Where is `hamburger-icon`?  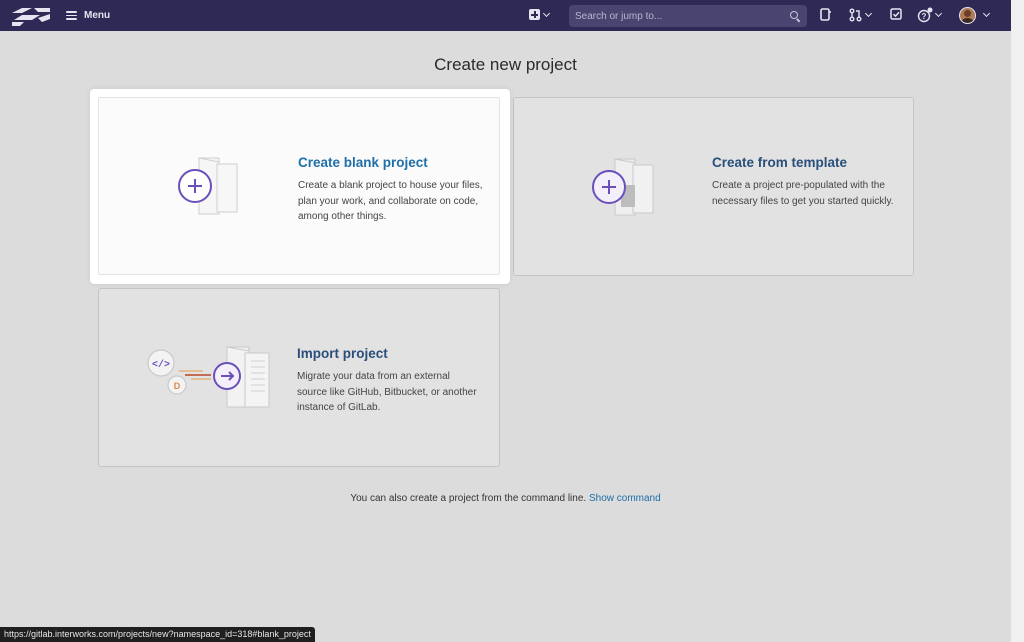 hamburger-icon is located at coordinates (71, 15).